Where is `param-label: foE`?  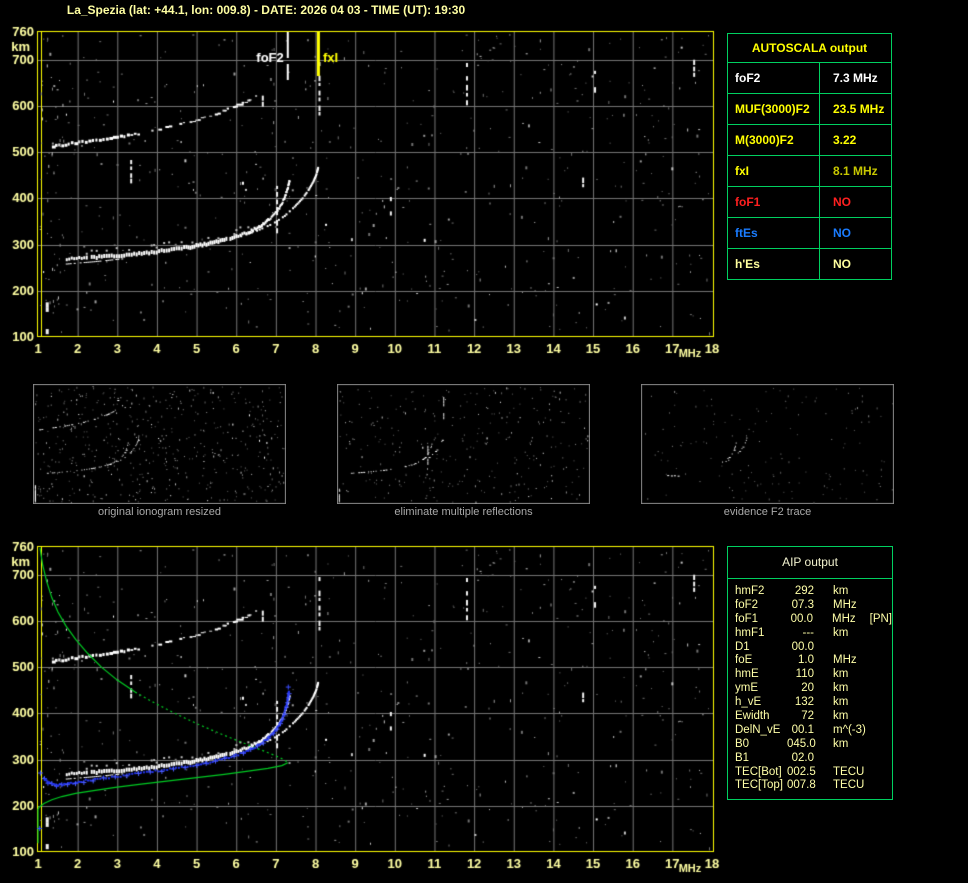
param-label: foE is located at coordinates (744, 660).